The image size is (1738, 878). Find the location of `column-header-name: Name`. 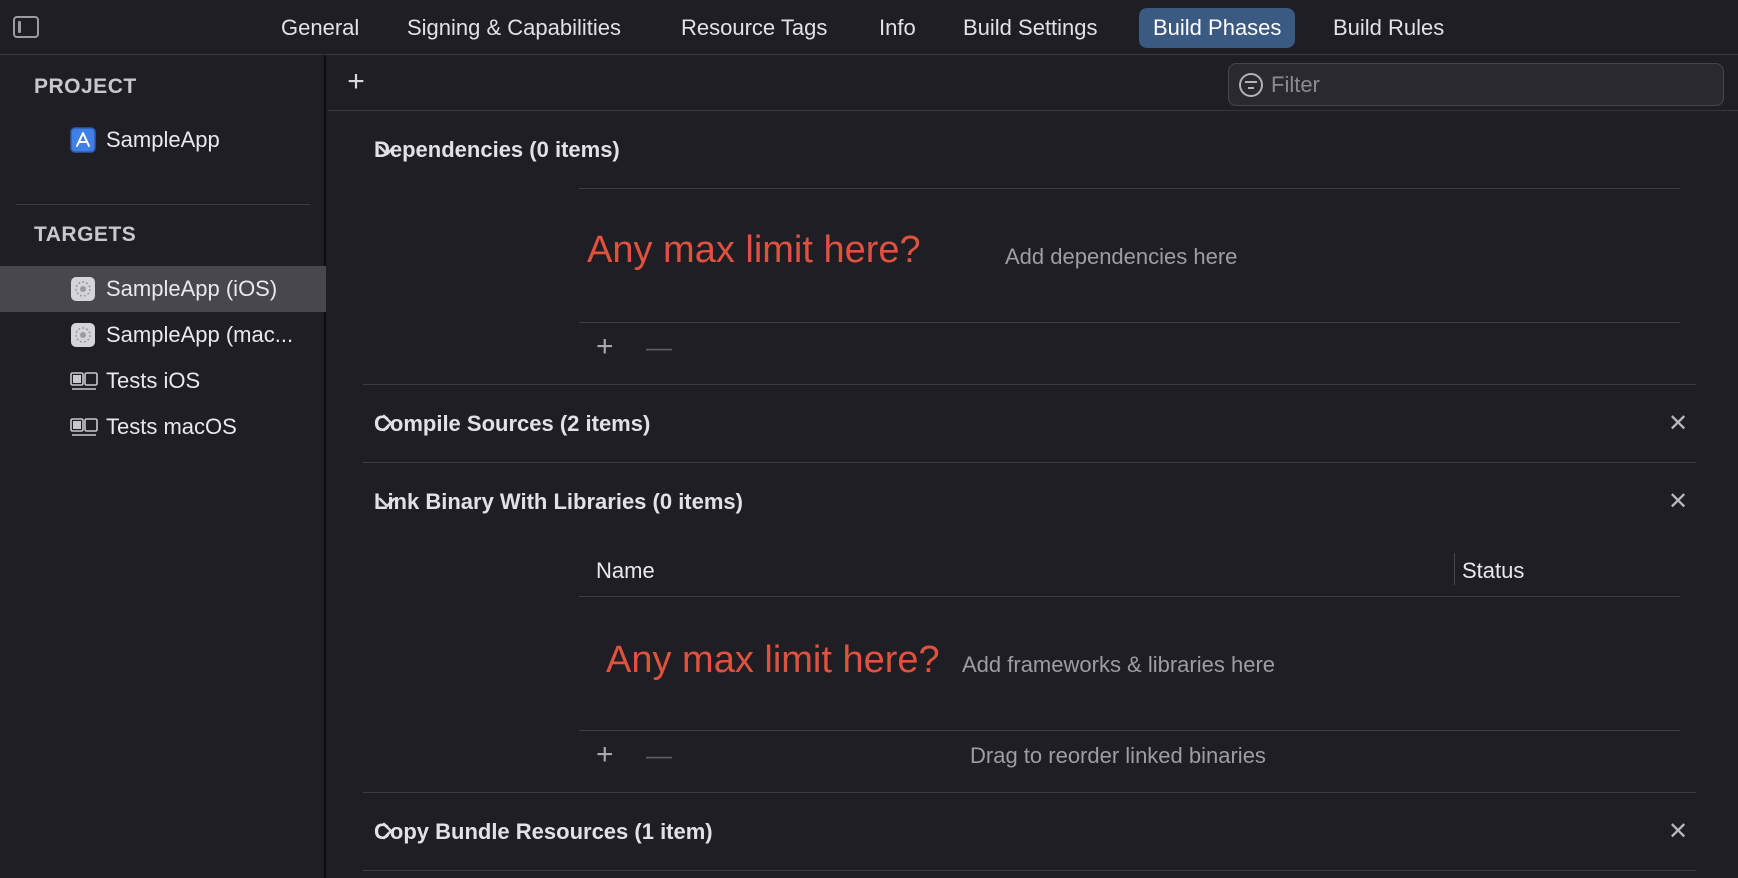

column-header-name: Name is located at coordinates (625, 571).